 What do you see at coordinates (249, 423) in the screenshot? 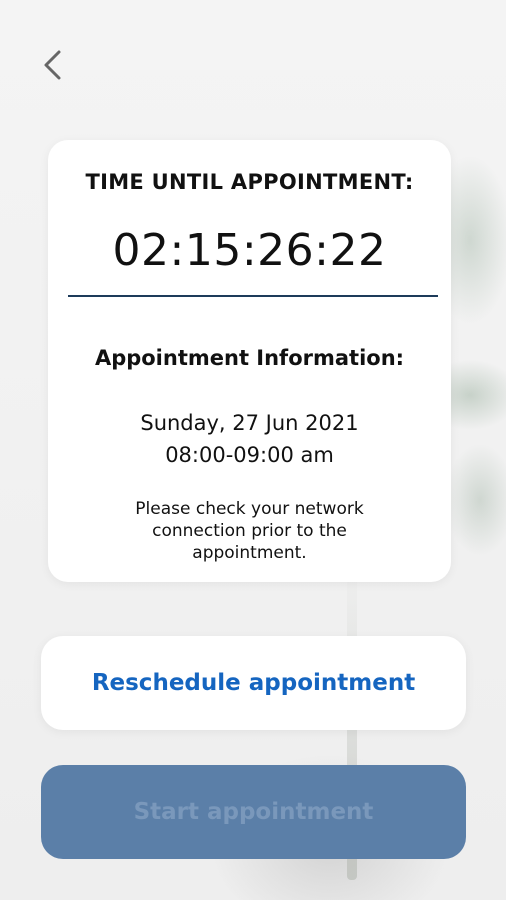
I see `appointment-date: Sunday, 27 Jun 2021` at bounding box center [249, 423].